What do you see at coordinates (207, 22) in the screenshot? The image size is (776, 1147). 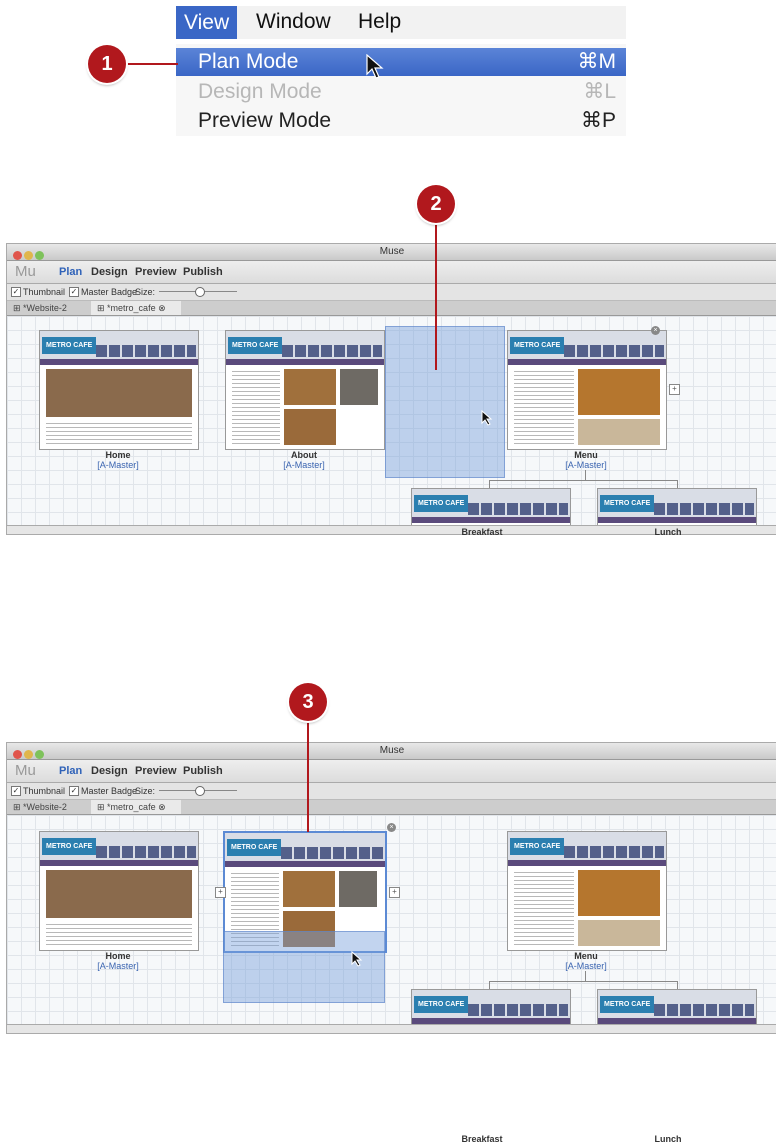 I see `menu-view: View` at bounding box center [207, 22].